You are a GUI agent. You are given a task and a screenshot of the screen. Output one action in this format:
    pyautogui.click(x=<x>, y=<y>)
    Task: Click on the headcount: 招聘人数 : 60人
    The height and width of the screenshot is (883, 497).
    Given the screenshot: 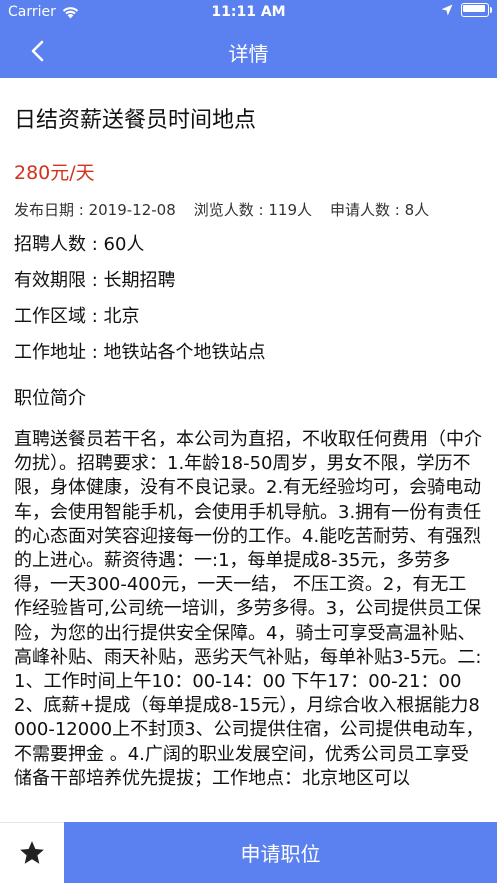 What is the action you would take?
    pyautogui.click(x=79, y=244)
    